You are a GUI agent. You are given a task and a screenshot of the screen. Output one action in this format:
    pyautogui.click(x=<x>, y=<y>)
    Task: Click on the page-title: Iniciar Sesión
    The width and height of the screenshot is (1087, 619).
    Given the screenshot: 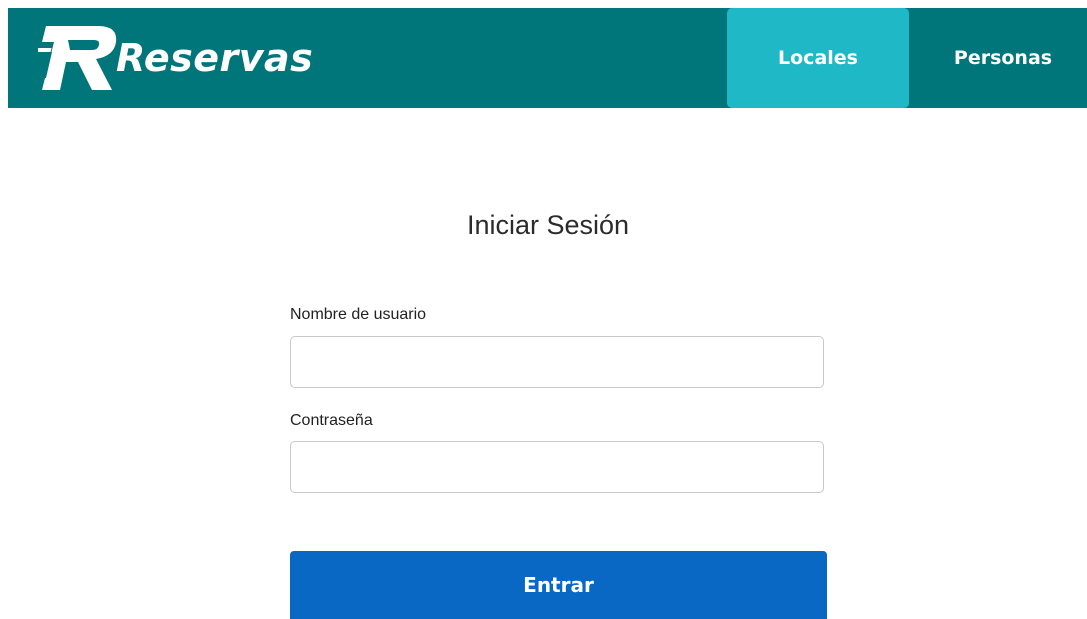 What is the action you would take?
    pyautogui.click(x=548, y=225)
    